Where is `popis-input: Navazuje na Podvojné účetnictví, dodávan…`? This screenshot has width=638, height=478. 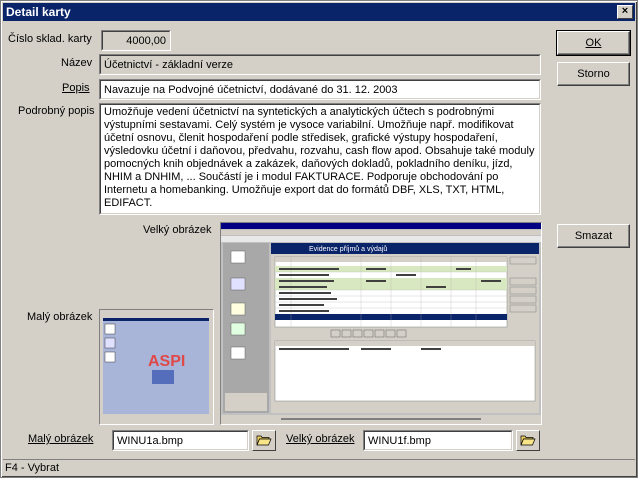 popis-input: Navazuje na Podvojné účetnictví, dodávan… is located at coordinates (320, 89).